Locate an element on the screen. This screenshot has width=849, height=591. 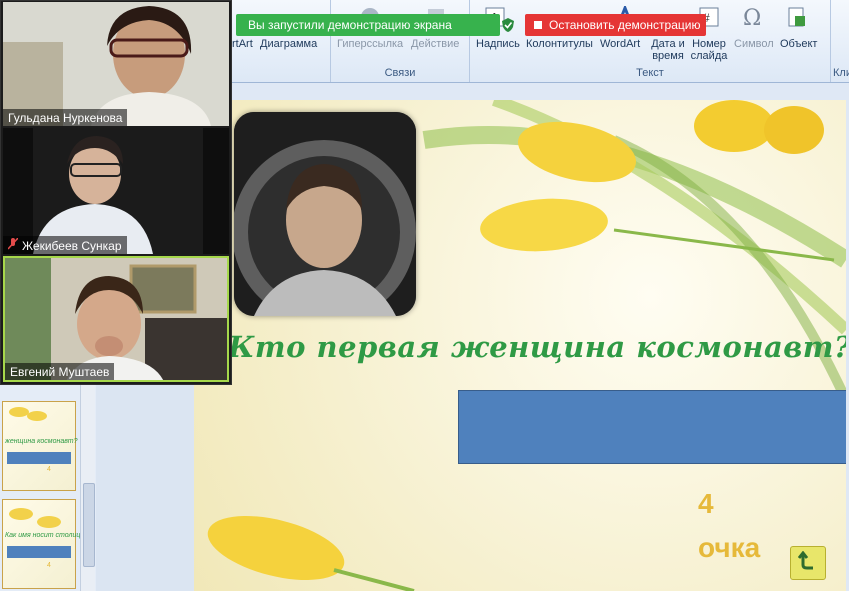
points-value: 4 is located at coordinates (706, 503).